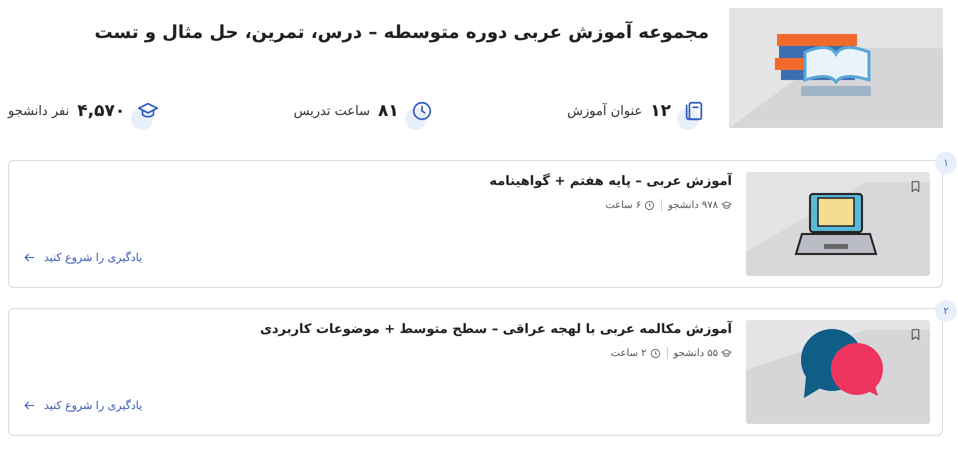  I want to click on stat-value: ۸۱, so click(388, 111).